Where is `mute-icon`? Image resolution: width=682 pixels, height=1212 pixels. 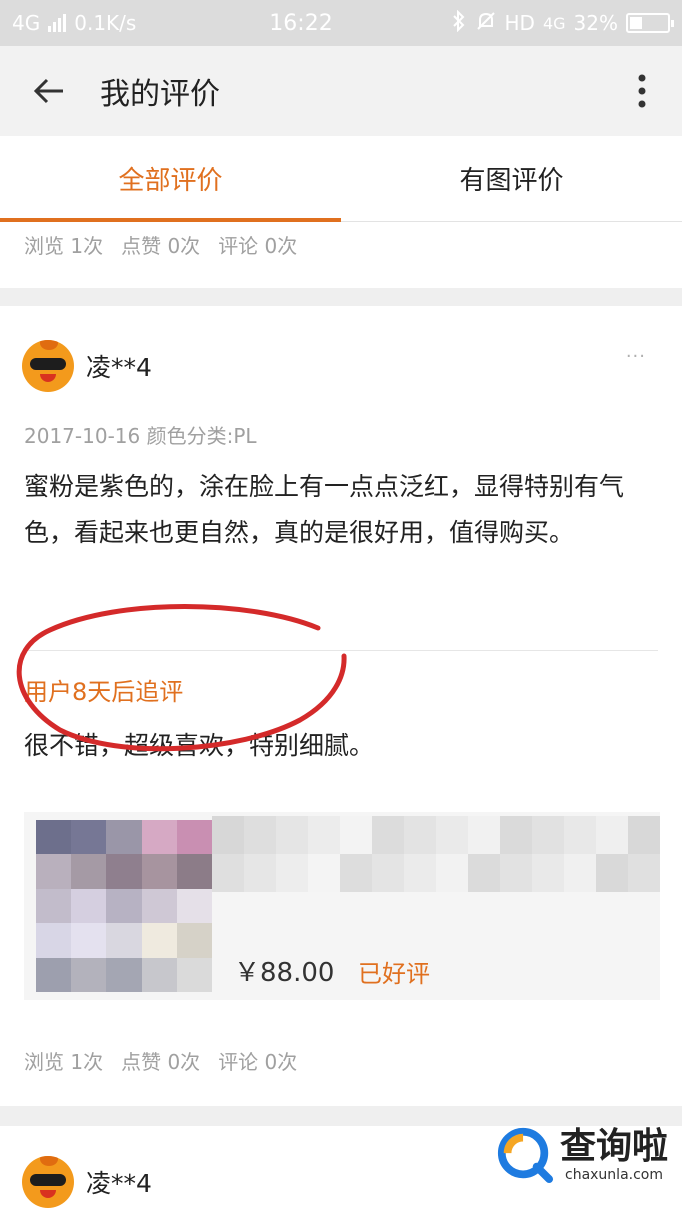 mute-icon is located at coordinates (486, 23).